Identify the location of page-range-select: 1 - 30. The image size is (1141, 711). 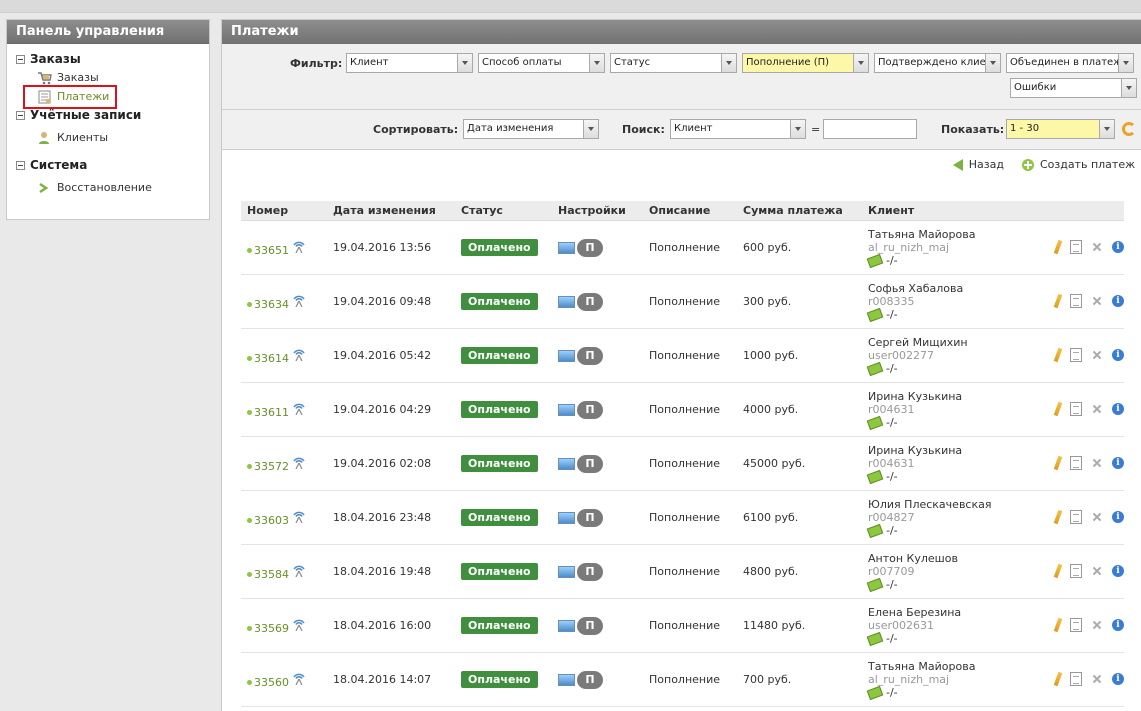
(1060, 129).